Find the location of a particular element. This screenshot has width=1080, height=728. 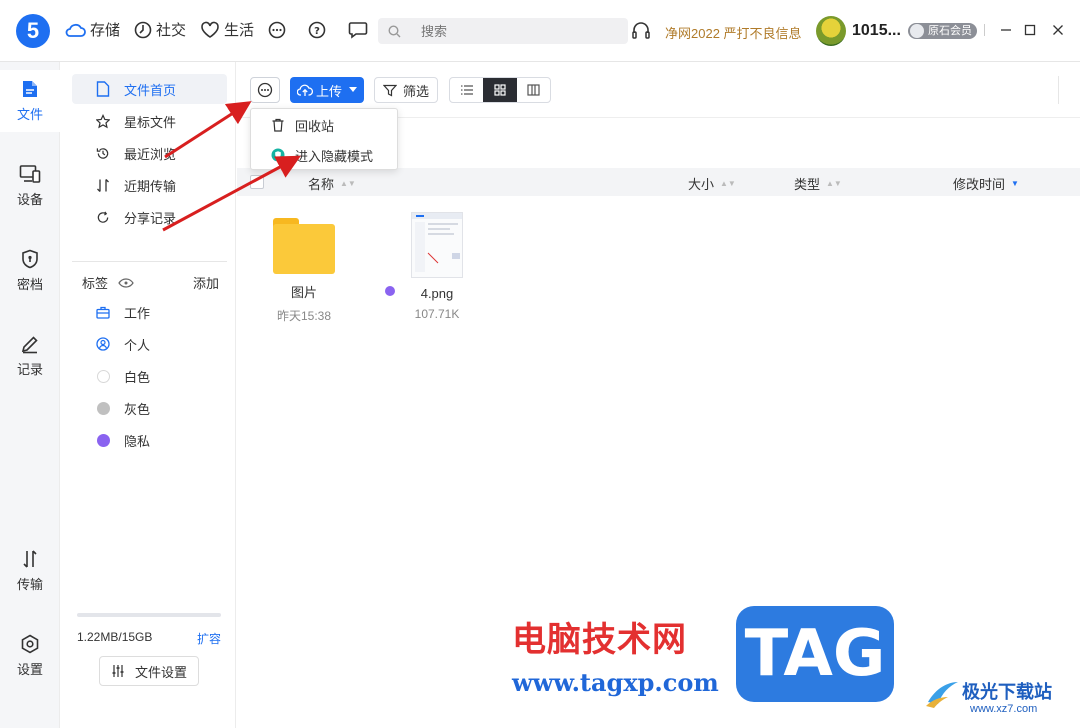

eye-icon is located at coordinates (126, 282).